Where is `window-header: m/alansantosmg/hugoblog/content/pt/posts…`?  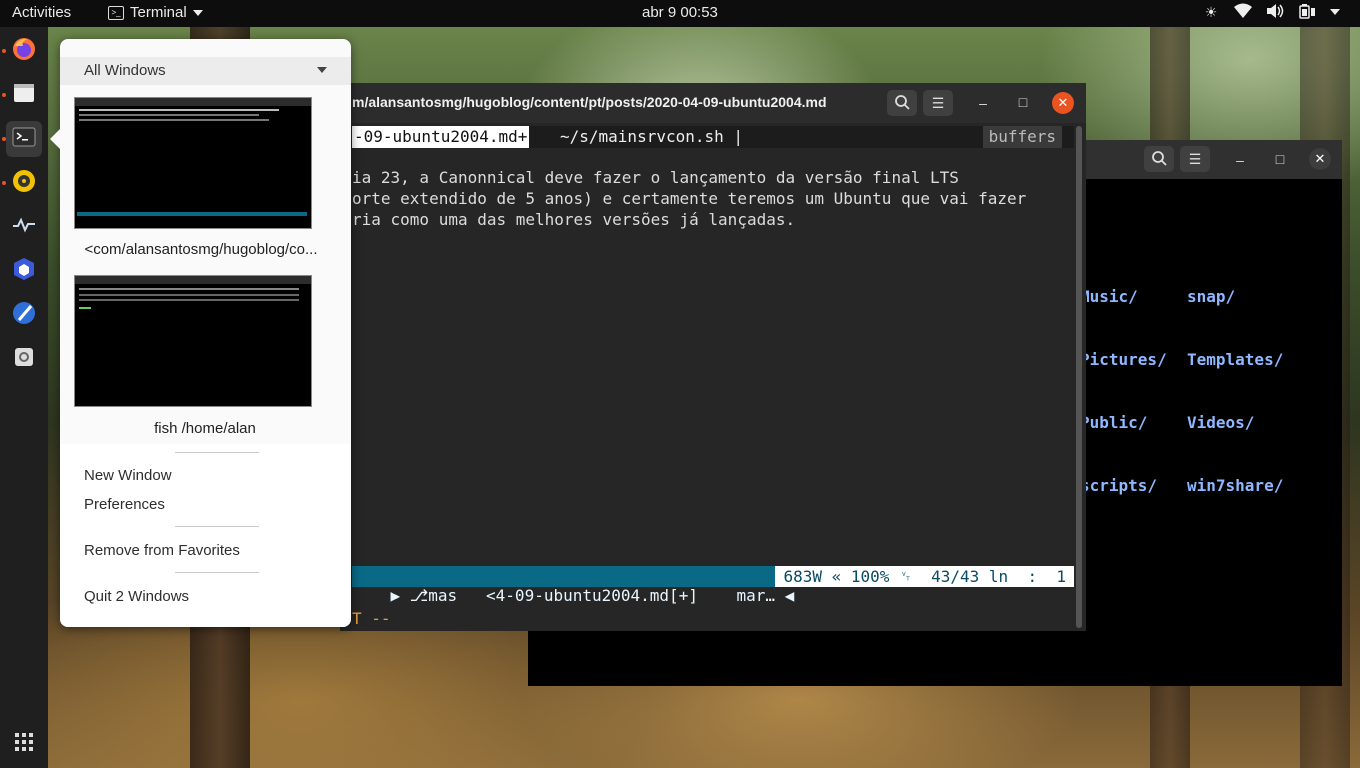 window-header: m/alansantosmg/hugoblog/content/pt/posts… is located at coordinates (713, 103).